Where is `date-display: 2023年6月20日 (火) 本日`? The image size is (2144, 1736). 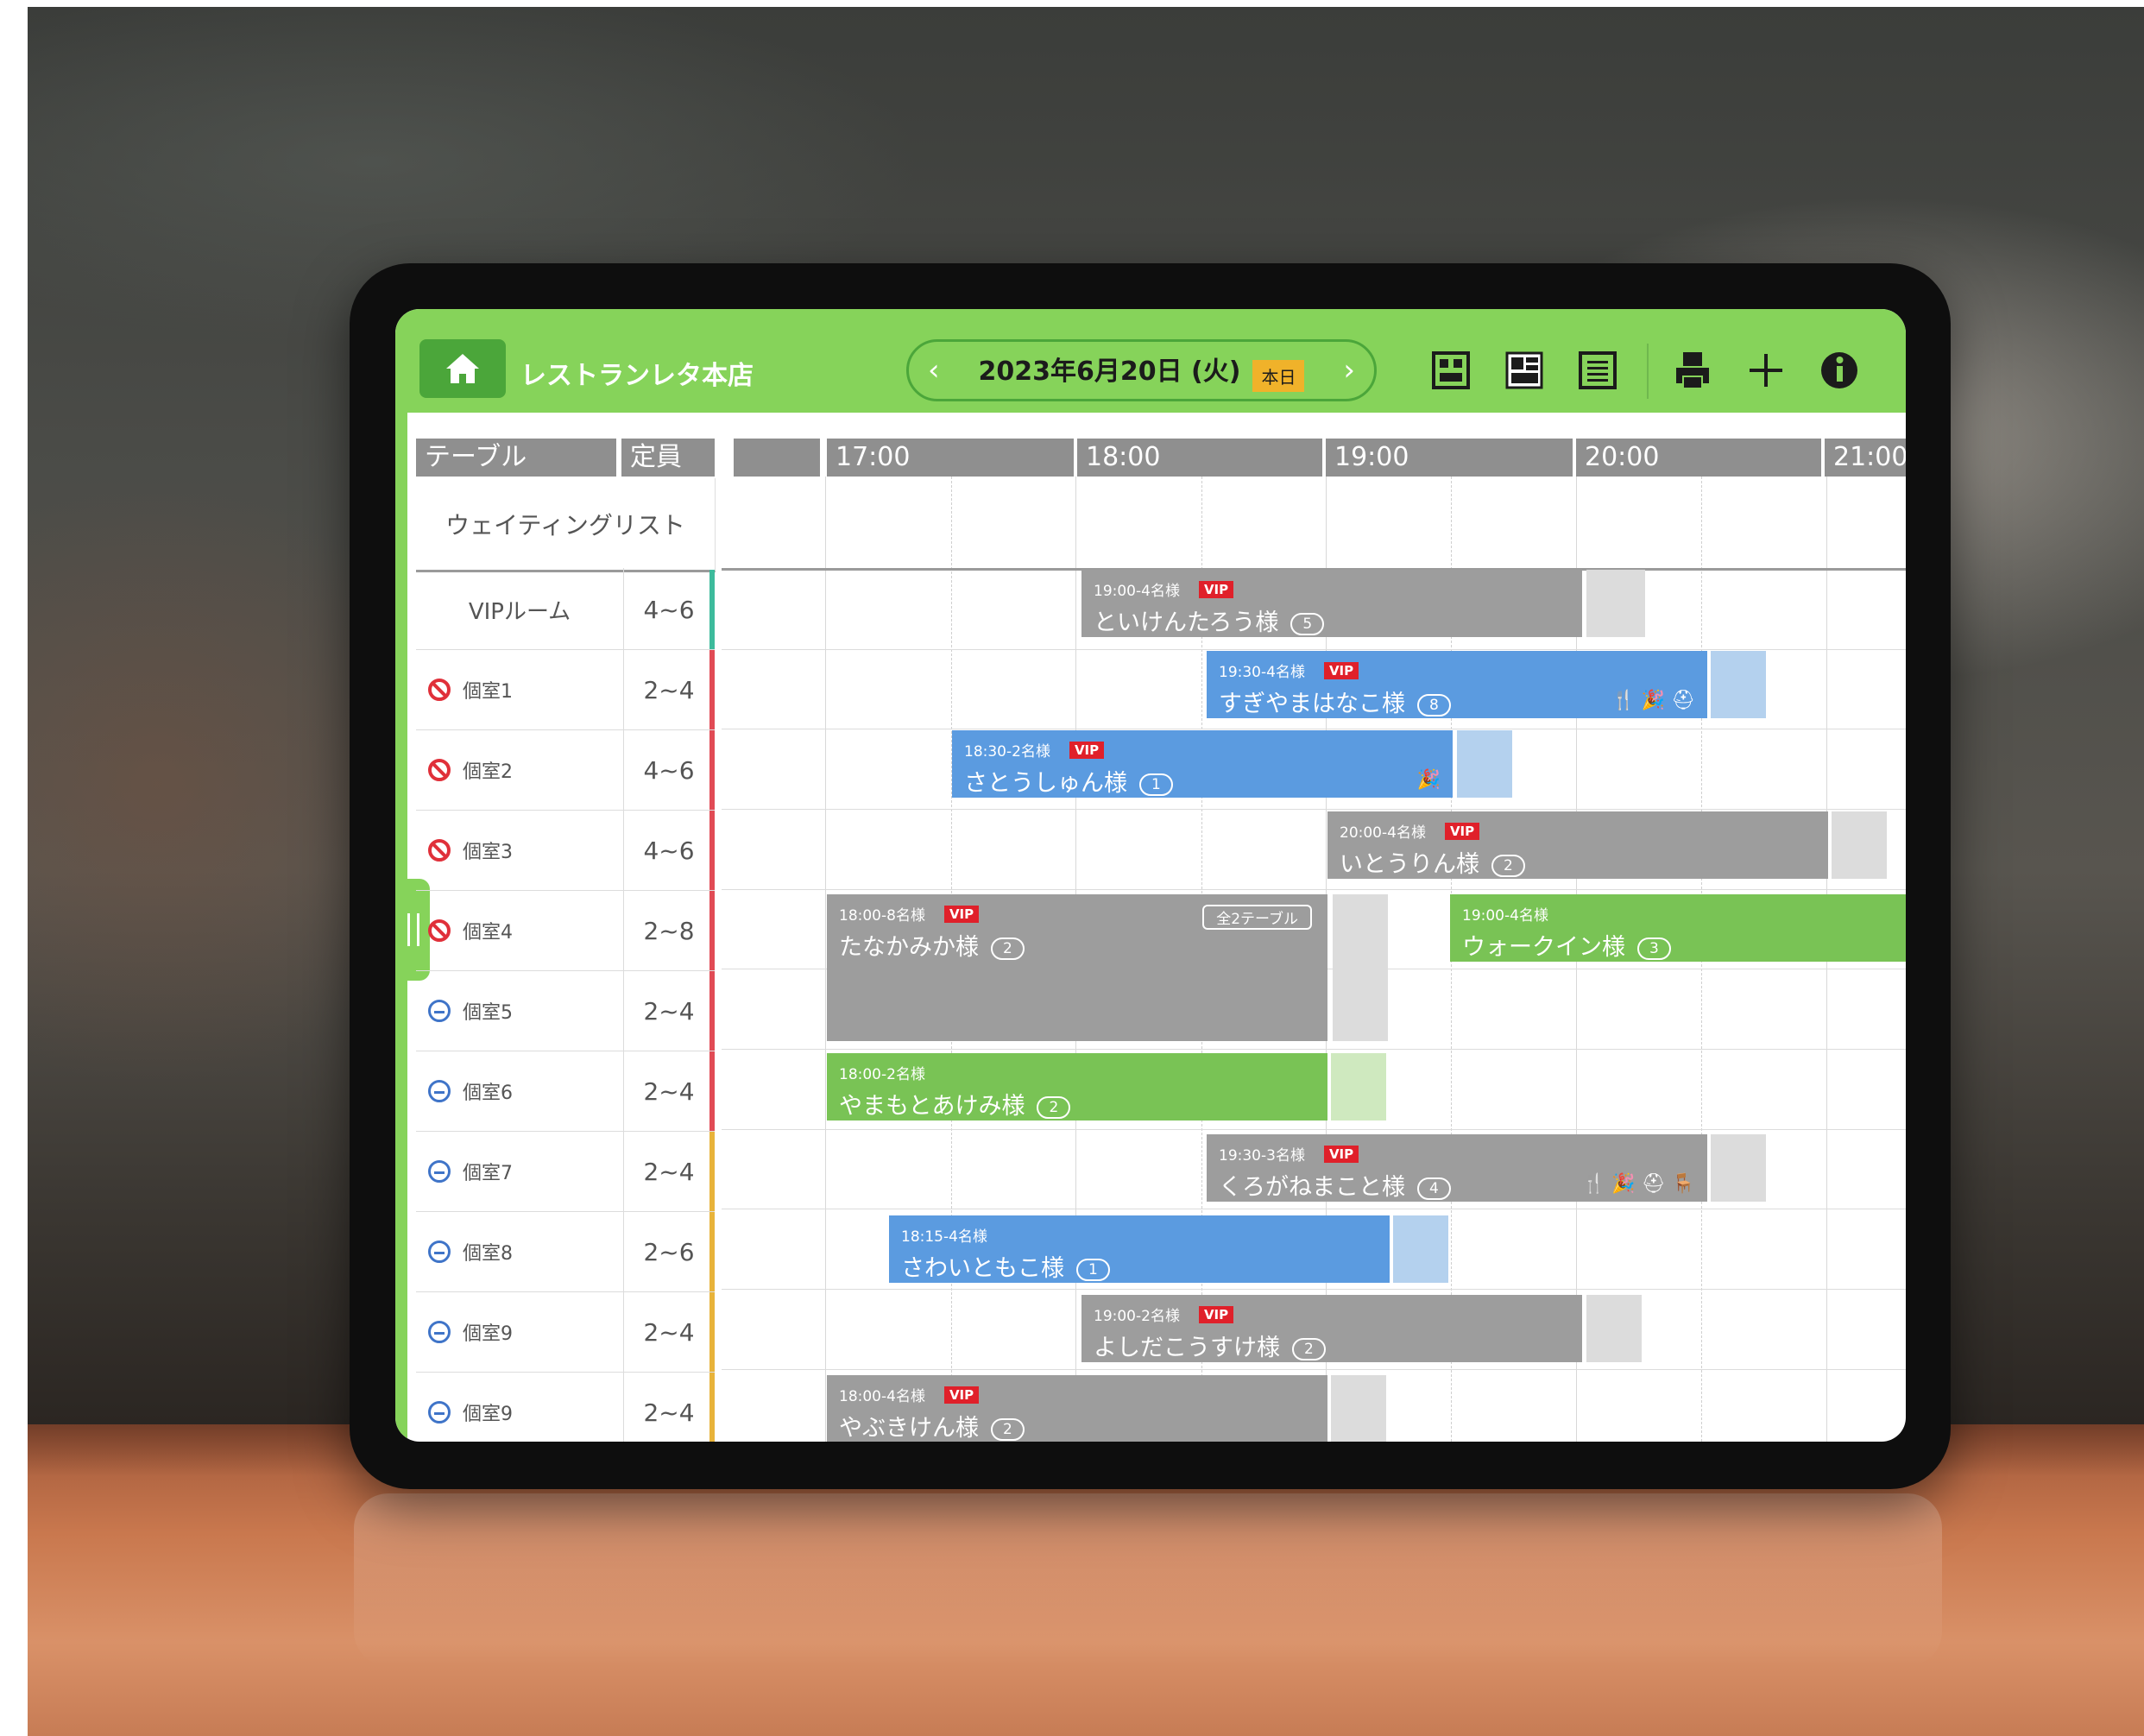 date-display: 2023年6月20日 (火) 本日 is located at coordinates (1142, 371).